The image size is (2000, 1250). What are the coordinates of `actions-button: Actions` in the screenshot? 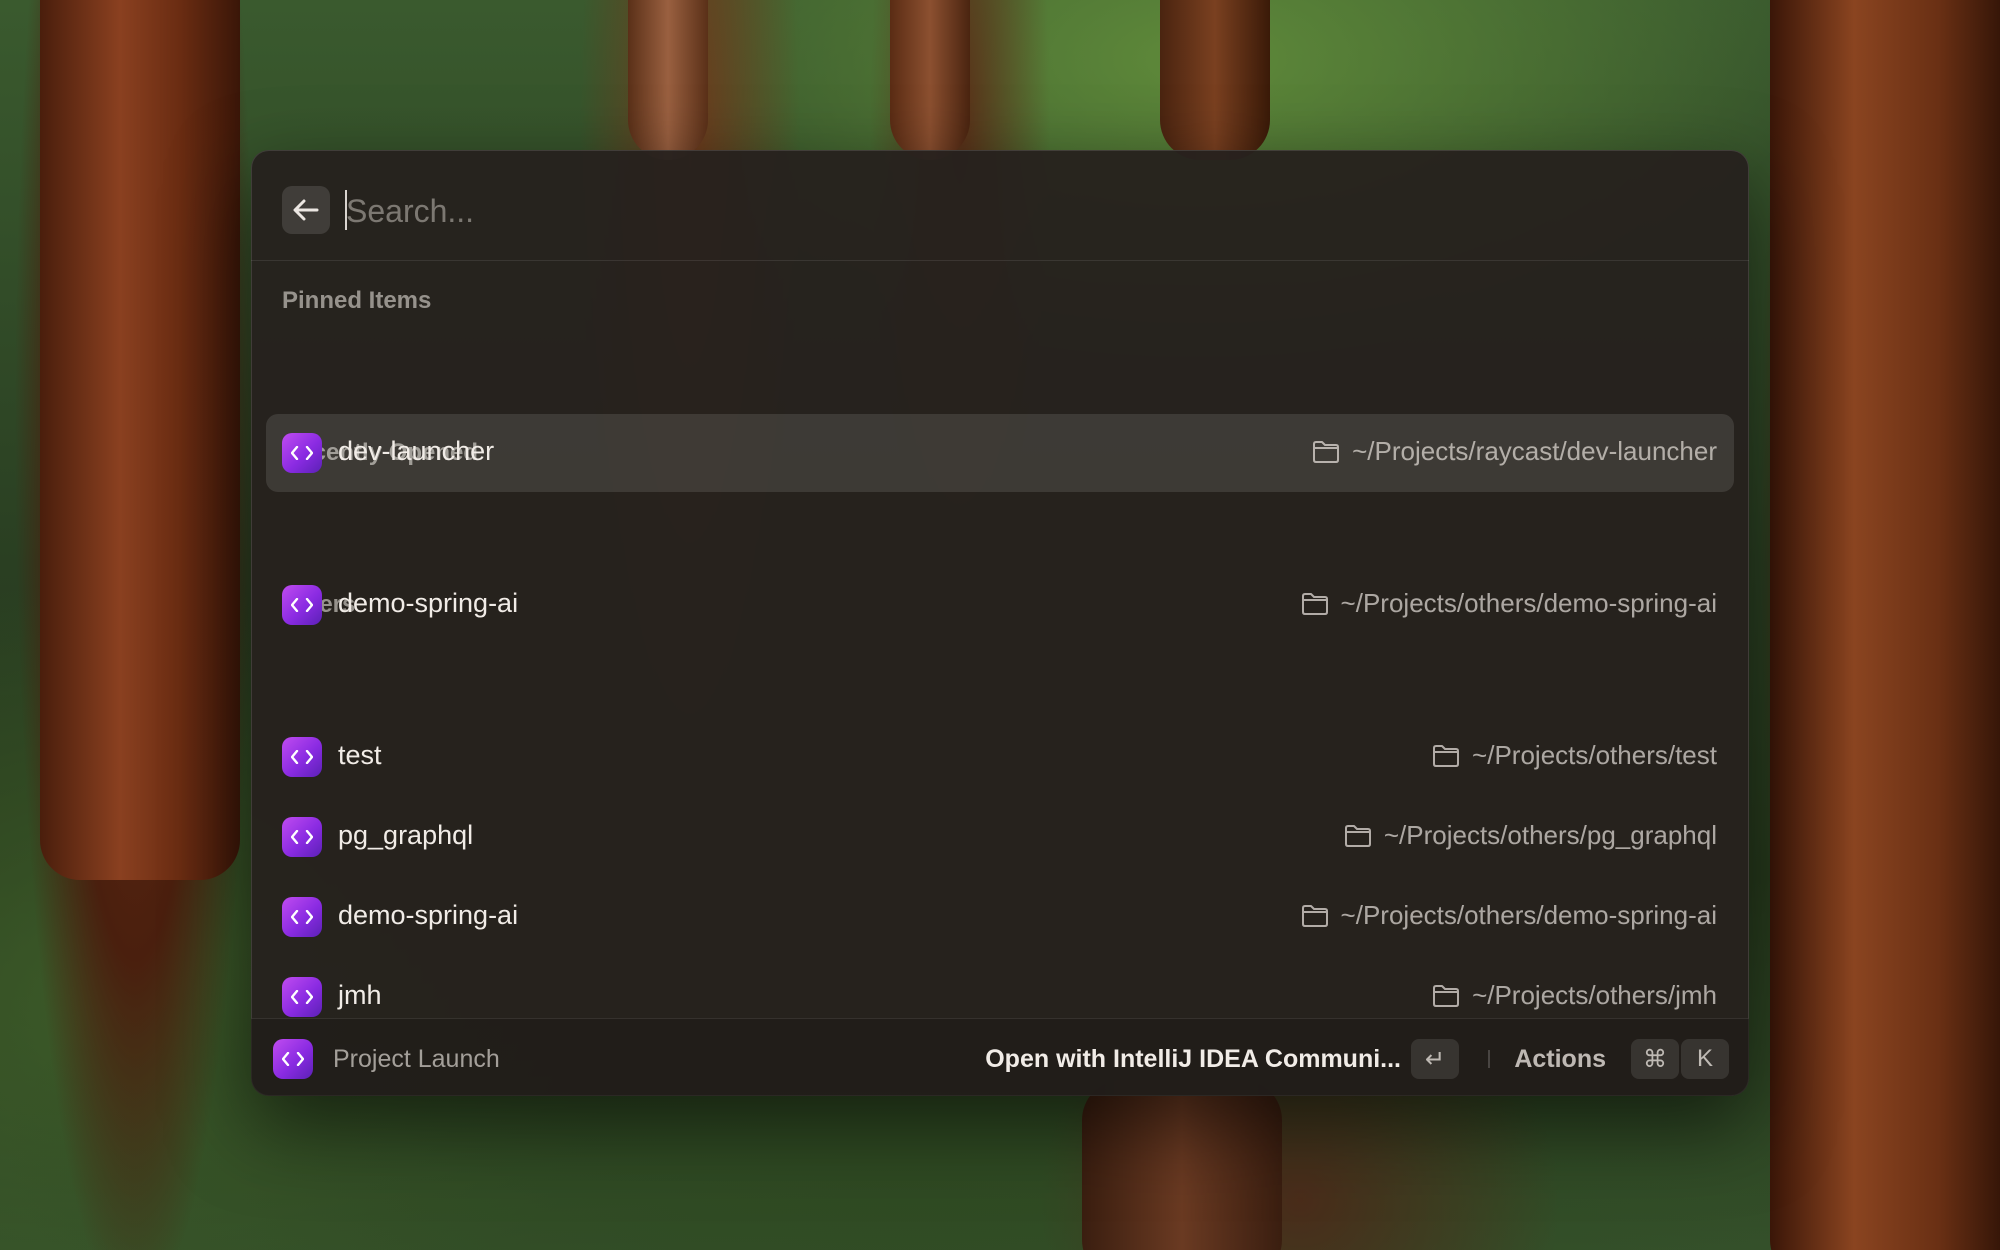 It's located at (1560, 1059).